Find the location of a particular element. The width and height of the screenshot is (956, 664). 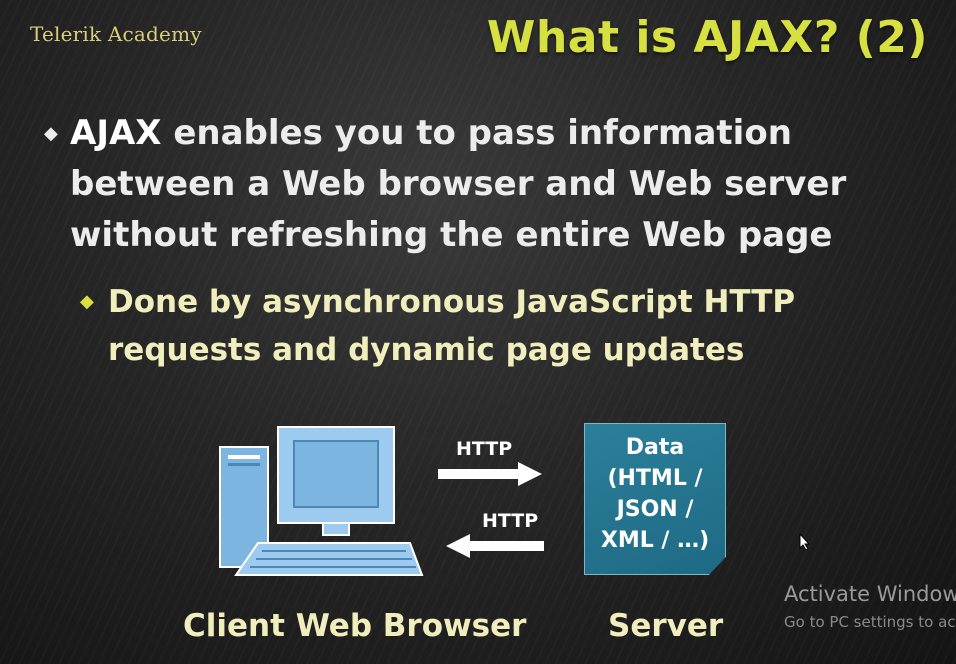

server-box-line: (HTML / is located at coordinates (655, 478).